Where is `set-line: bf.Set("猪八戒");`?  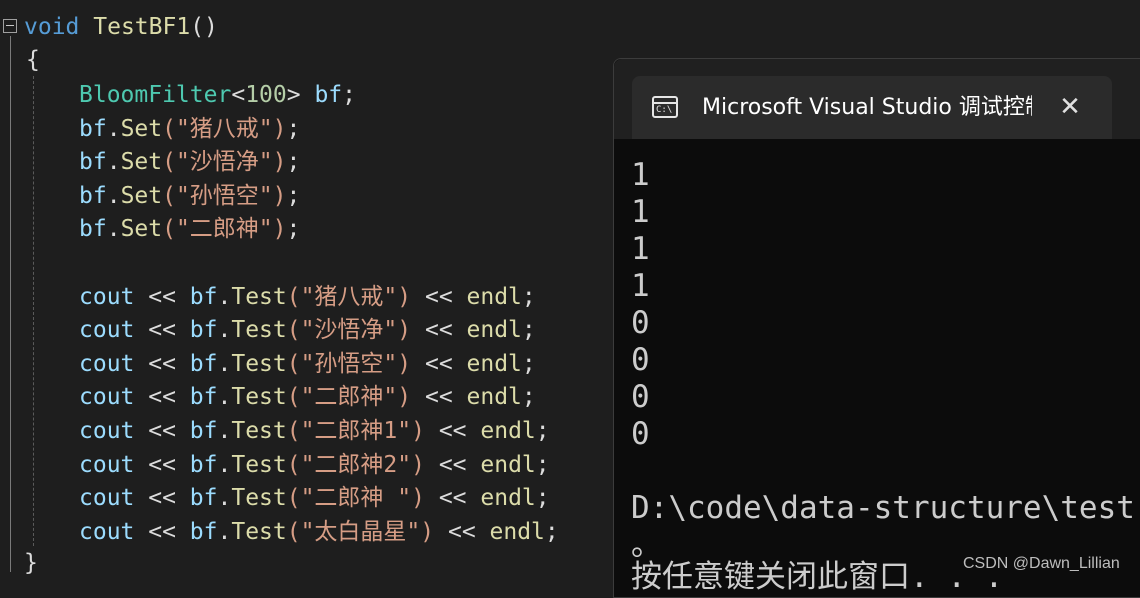 set-line: bf.Set("猪八戒"); is located at coordinates (190, 129).